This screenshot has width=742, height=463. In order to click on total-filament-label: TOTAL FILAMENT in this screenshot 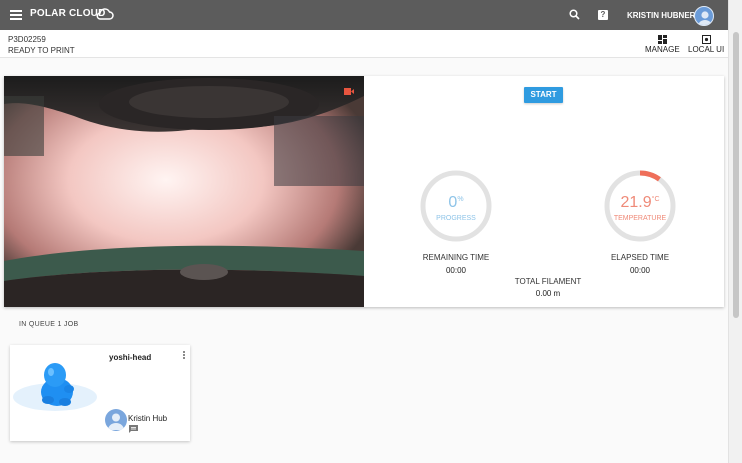, I will do `click(548, 281)`.